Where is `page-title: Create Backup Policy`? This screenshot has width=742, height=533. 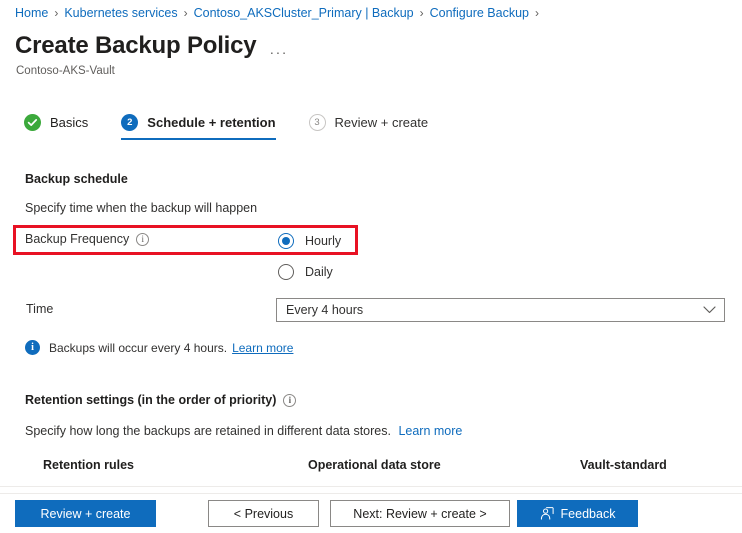 page-title: Create Backup Policy is located at coordinates (136, 45).